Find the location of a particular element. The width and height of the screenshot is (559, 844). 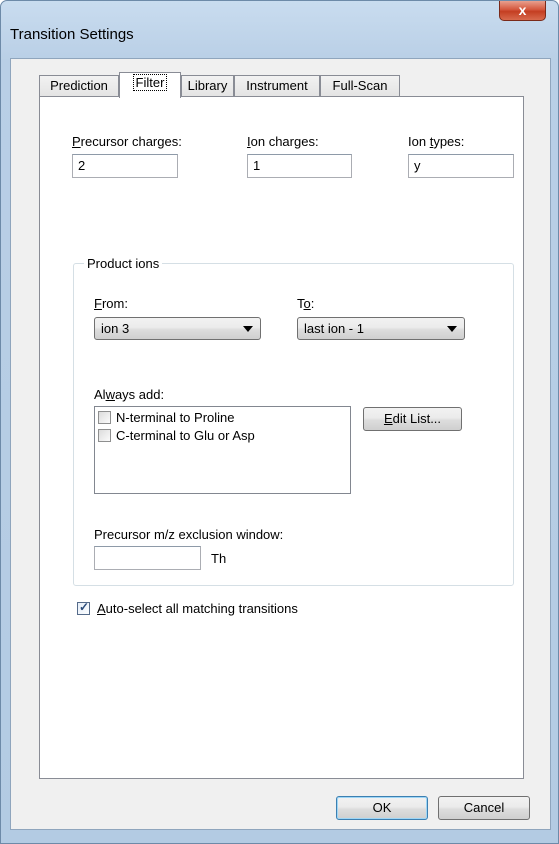

ion-charges-label: Ion charges: is located at coordinates (283, 141).